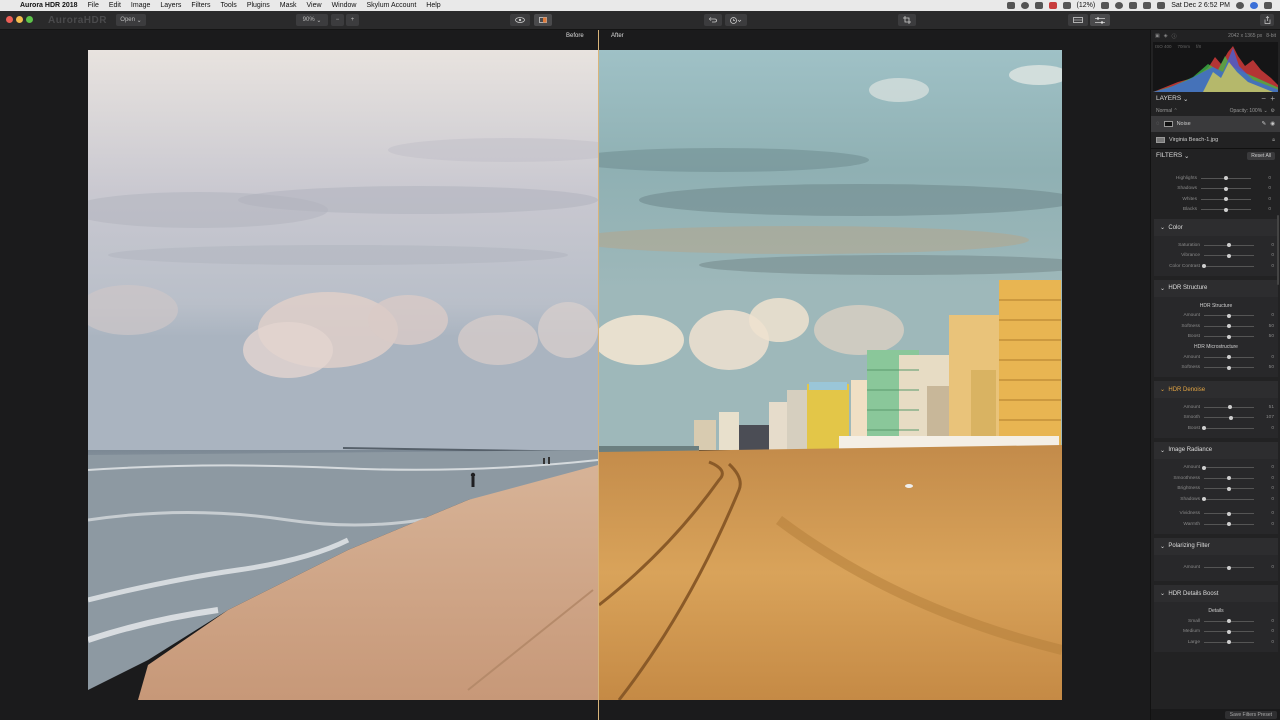 Image resolution: width=1280 pixels, height=720 pixels. Describe the element at coordinates (1216, 546) in the screenshot. I see `filter-polarizing-header: ⌄ Polarizing Filter` at that location.